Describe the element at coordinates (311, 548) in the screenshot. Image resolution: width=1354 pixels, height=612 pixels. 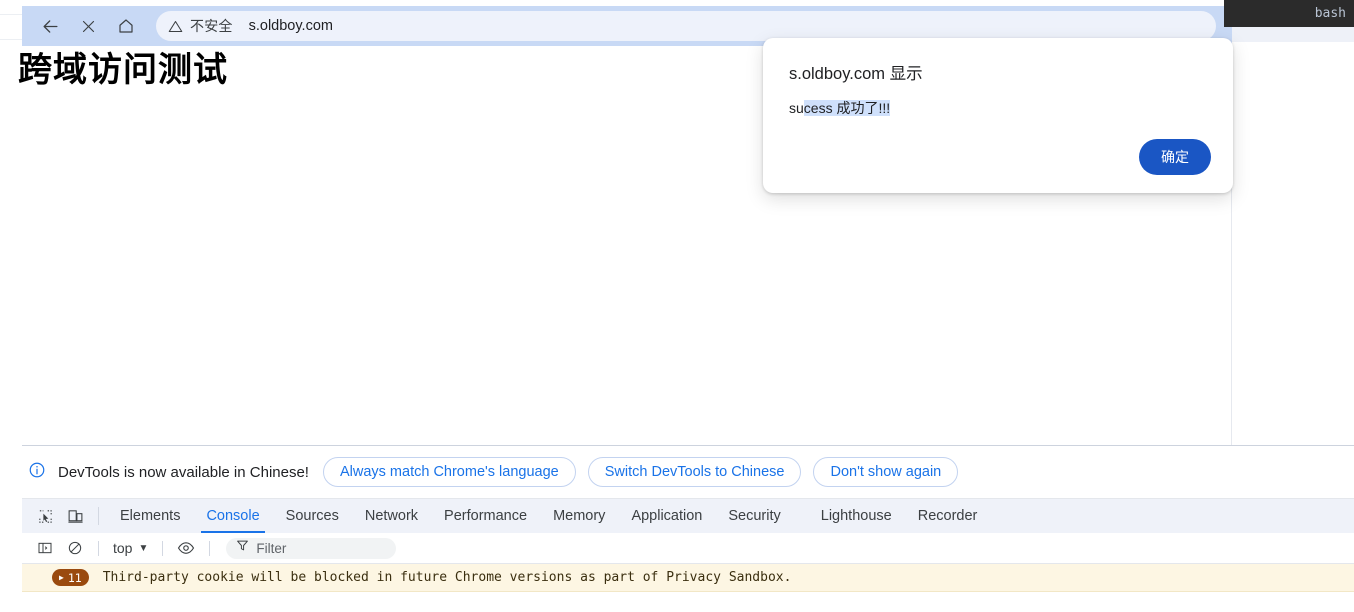
I see `console-filter-input: Filter` at that location.